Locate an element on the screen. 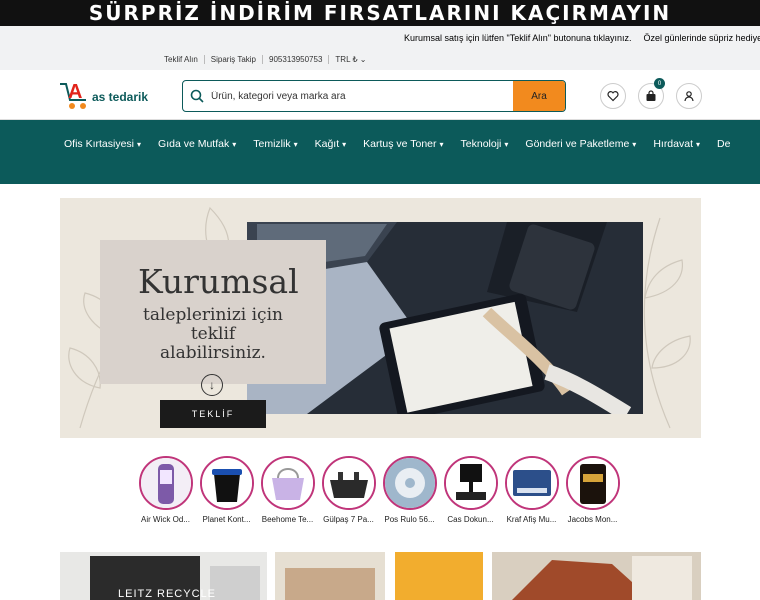 This screenshot has width=760, height=600. nav-item-technology: Teknoloji ▾ is located at coordinates (485, 144).